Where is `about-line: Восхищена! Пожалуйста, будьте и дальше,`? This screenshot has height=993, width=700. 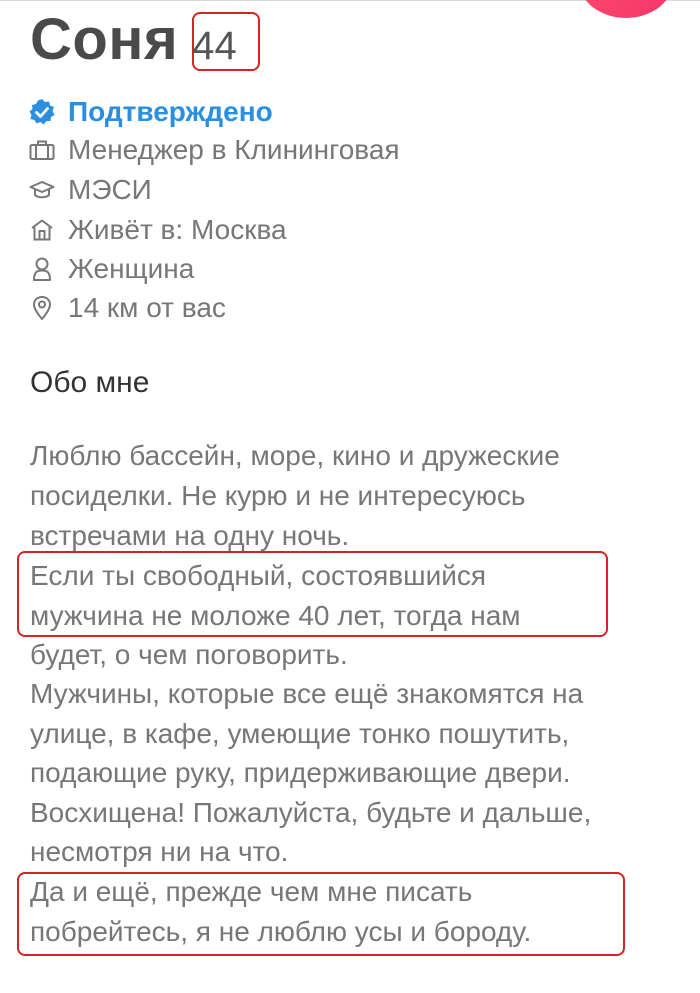 about-line: Восхищена! Пожалуйста, будьте и дальше, is located at coordinates (311, 812).